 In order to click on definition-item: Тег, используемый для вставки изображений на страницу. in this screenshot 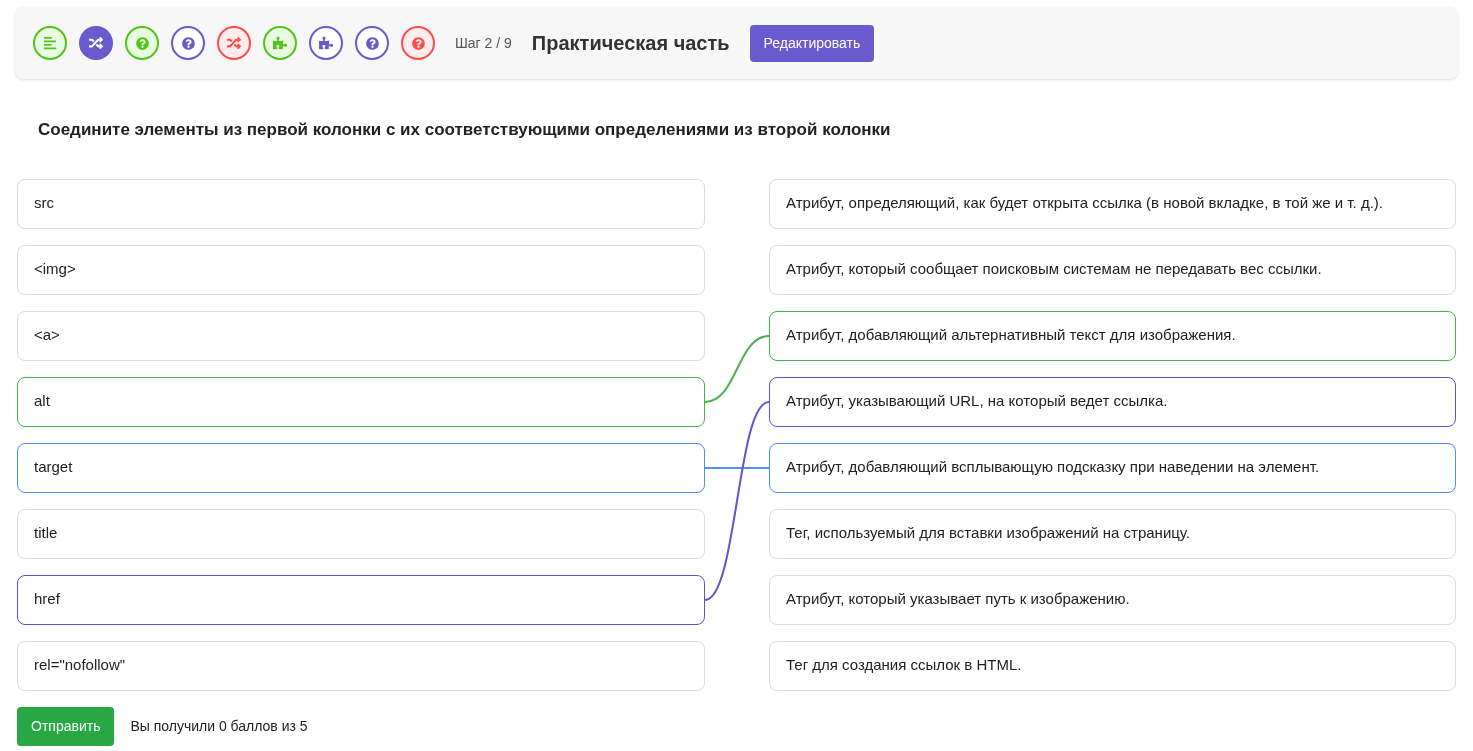, I will do `click(1112, 533)`.